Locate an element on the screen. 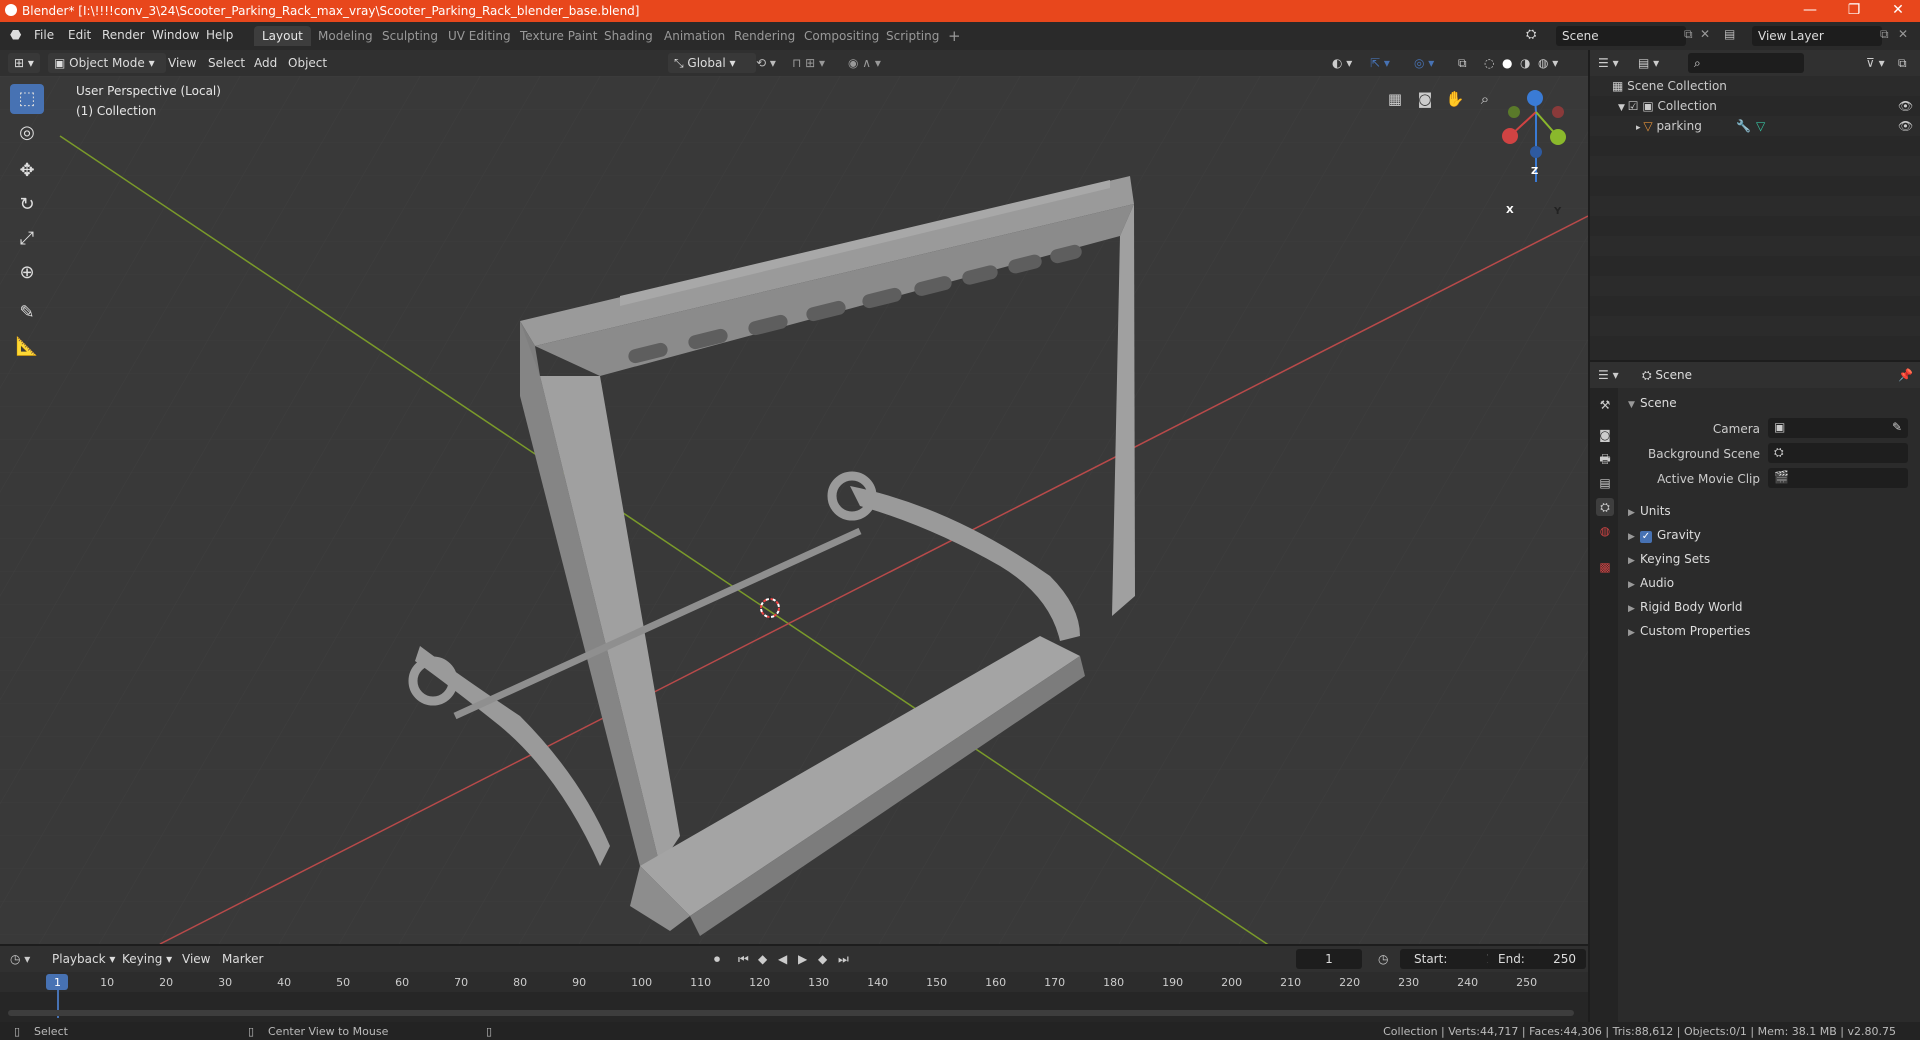 Image resolution: width=1920 pixels, height=1040 pixels. tab-animation: Animation is located at coordinates (694, 36).